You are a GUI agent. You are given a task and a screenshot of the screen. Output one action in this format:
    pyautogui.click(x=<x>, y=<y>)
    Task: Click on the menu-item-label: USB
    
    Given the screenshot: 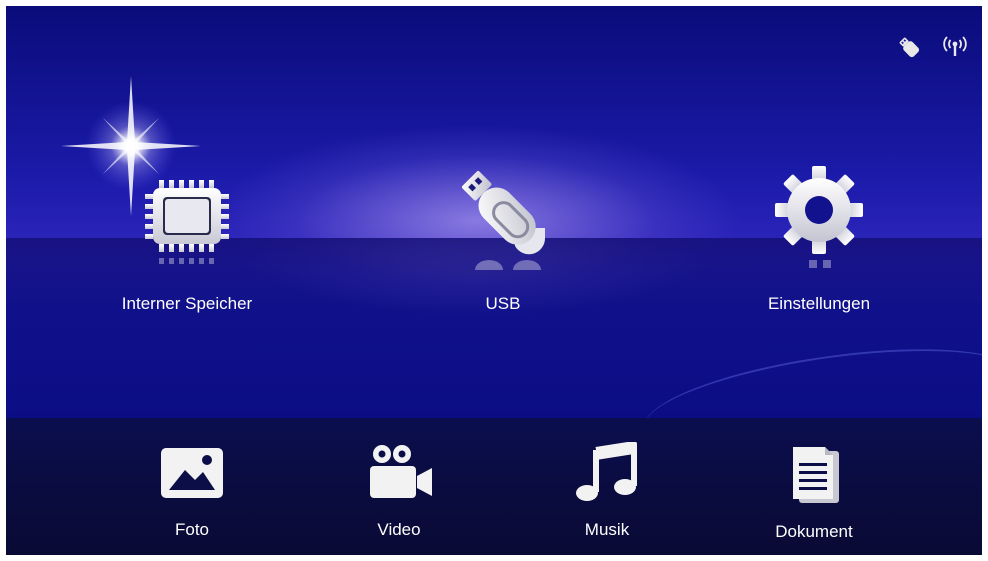 What is the action you would take?
    pyautogui.click(x=503, y=303)
    